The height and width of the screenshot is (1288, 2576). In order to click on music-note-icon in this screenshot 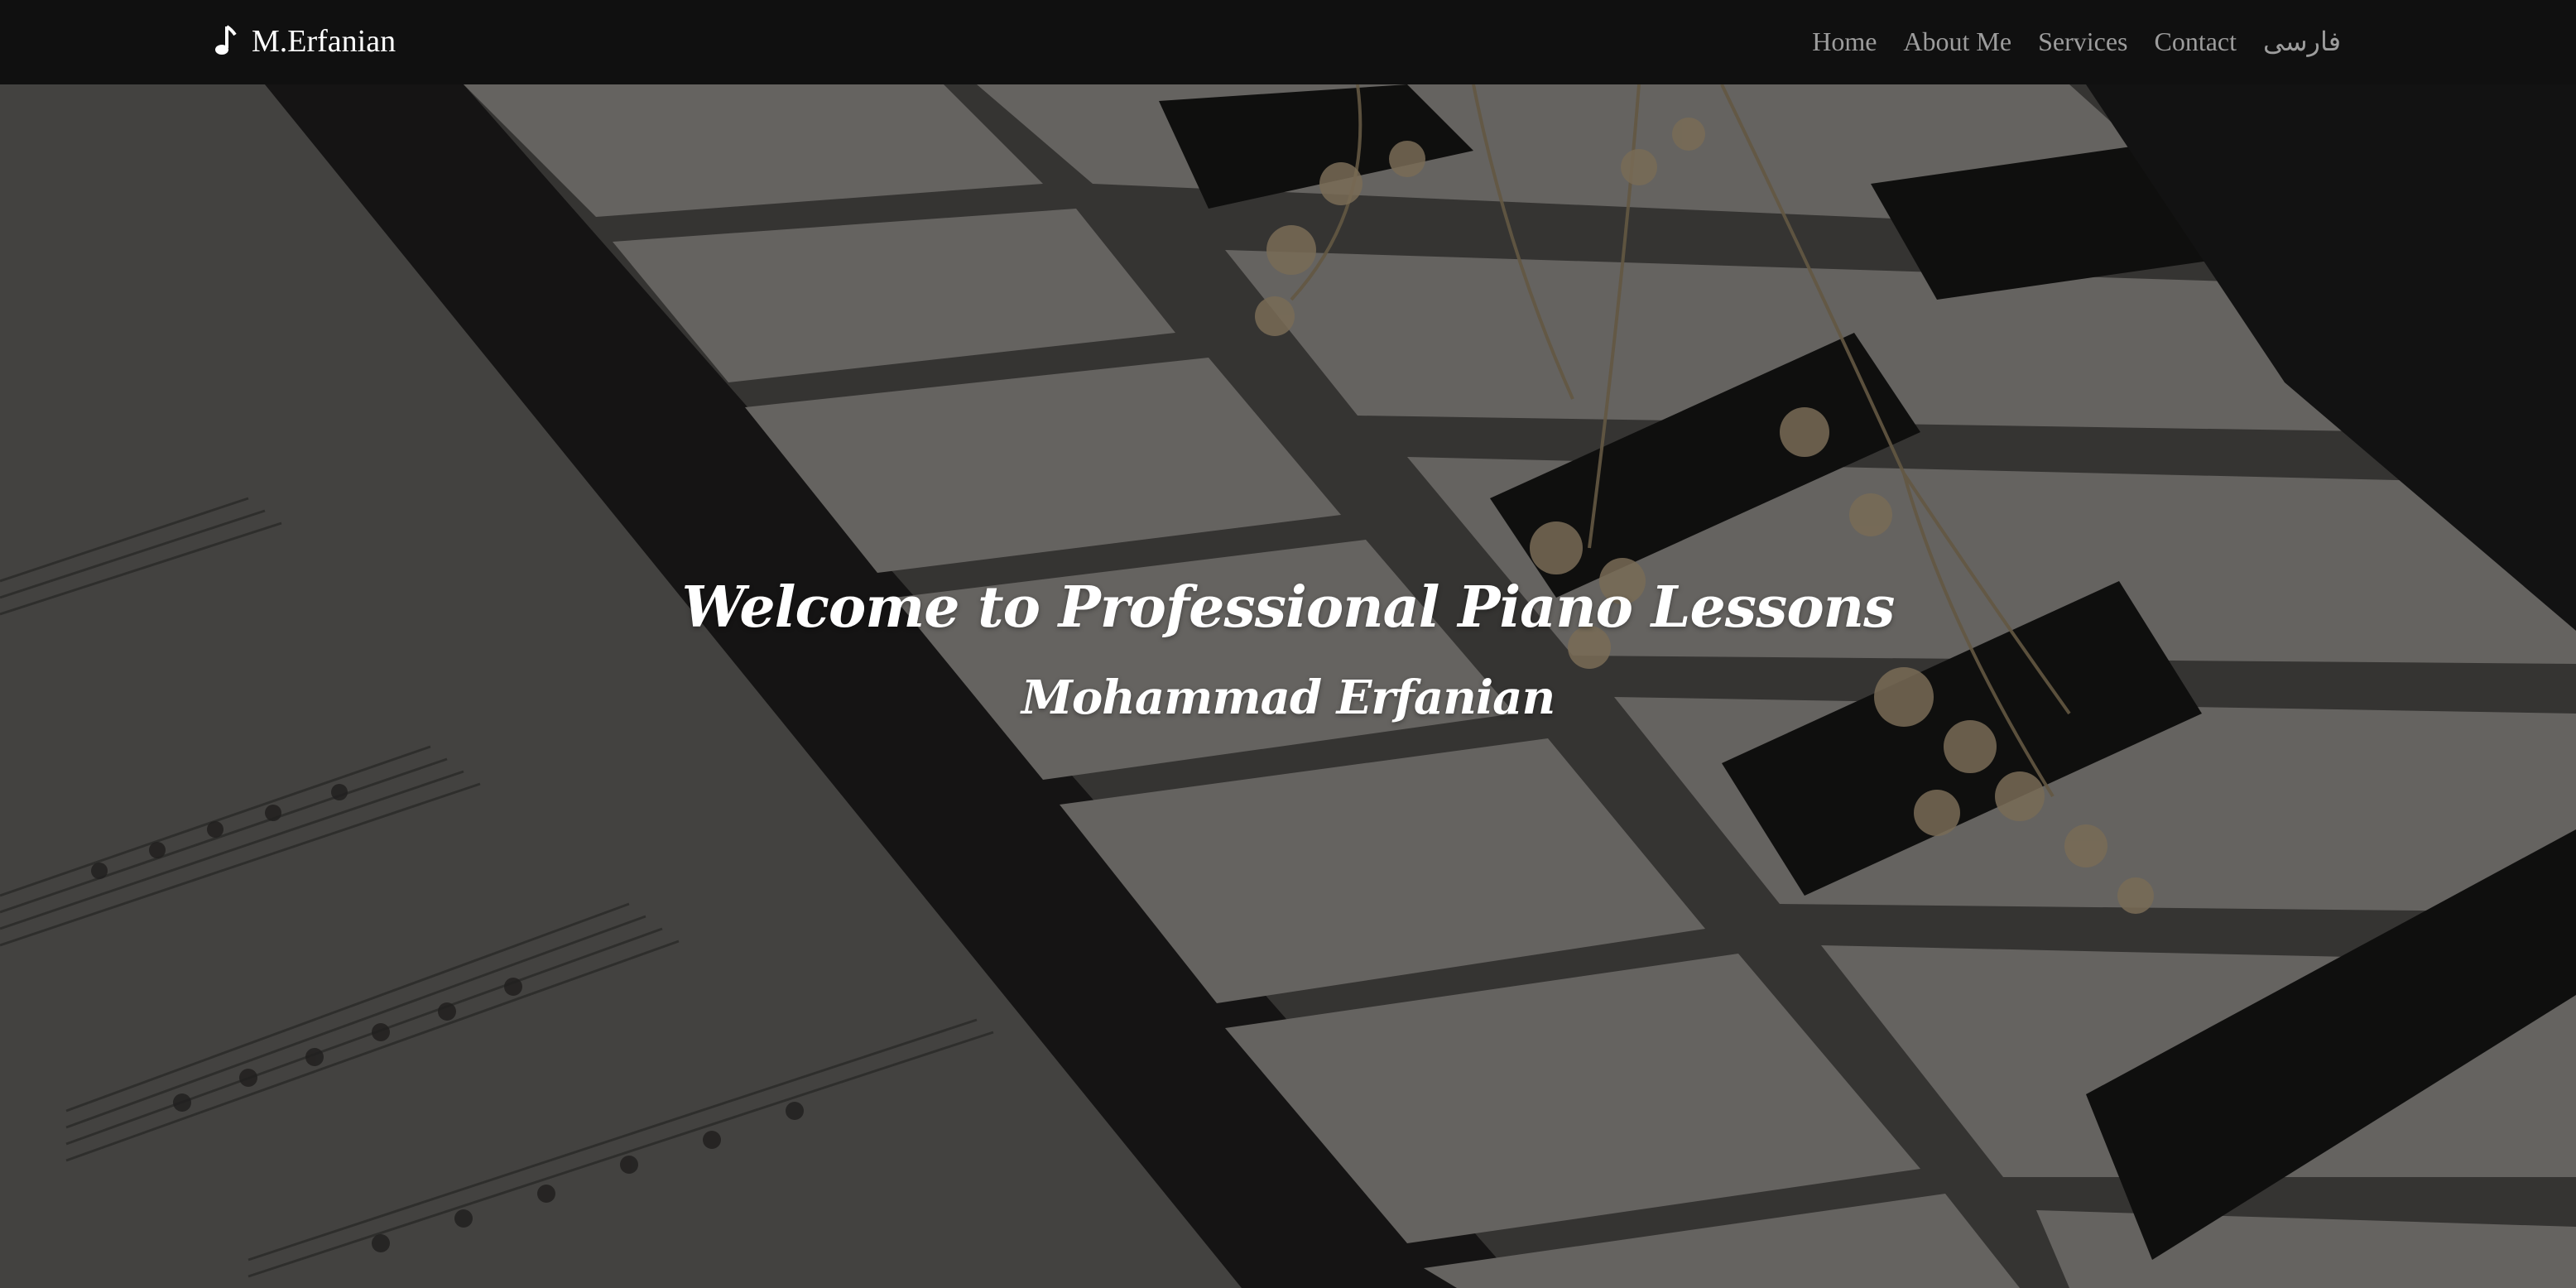, I will do `click(226, 40)`.